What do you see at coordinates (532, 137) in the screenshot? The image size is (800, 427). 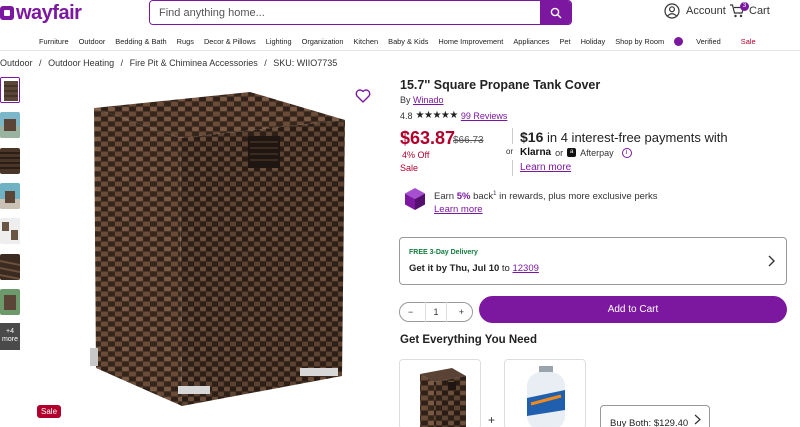 I see `installment-amount: $16` at bounding box center [532, 137].